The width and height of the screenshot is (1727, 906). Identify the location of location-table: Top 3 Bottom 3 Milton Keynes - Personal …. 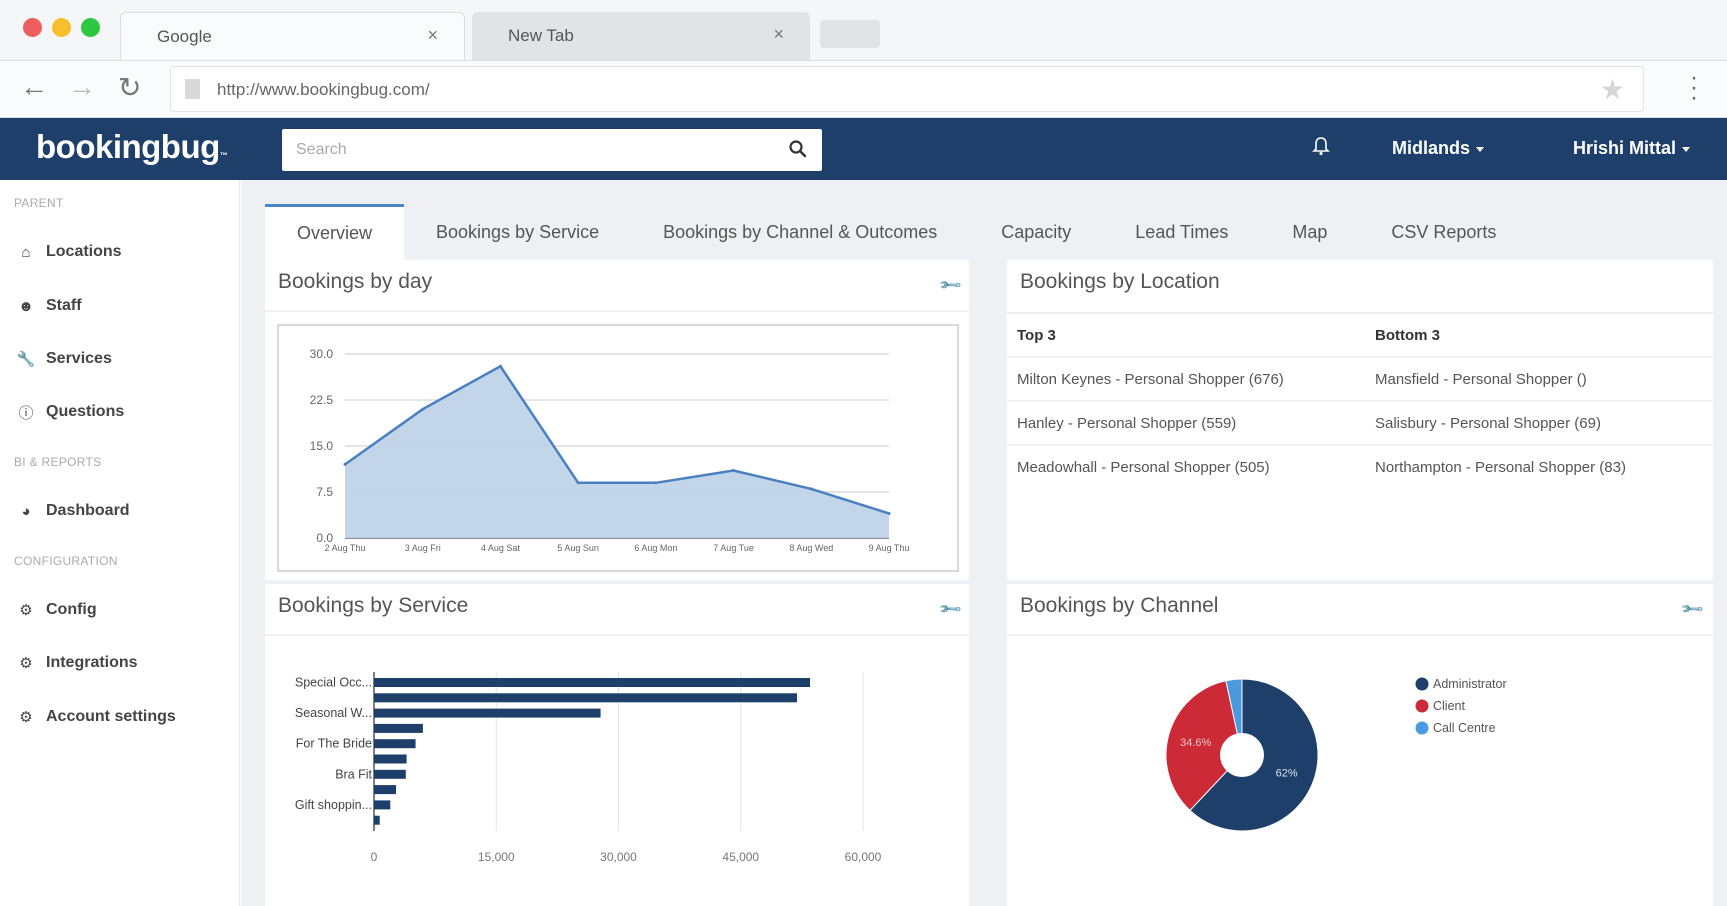
(1360, 400).